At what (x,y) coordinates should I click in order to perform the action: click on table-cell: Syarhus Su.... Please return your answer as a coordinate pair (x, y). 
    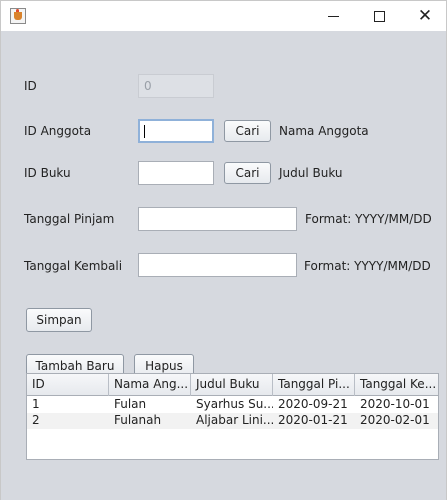
    Looking at the image, I should click on (234, 404).